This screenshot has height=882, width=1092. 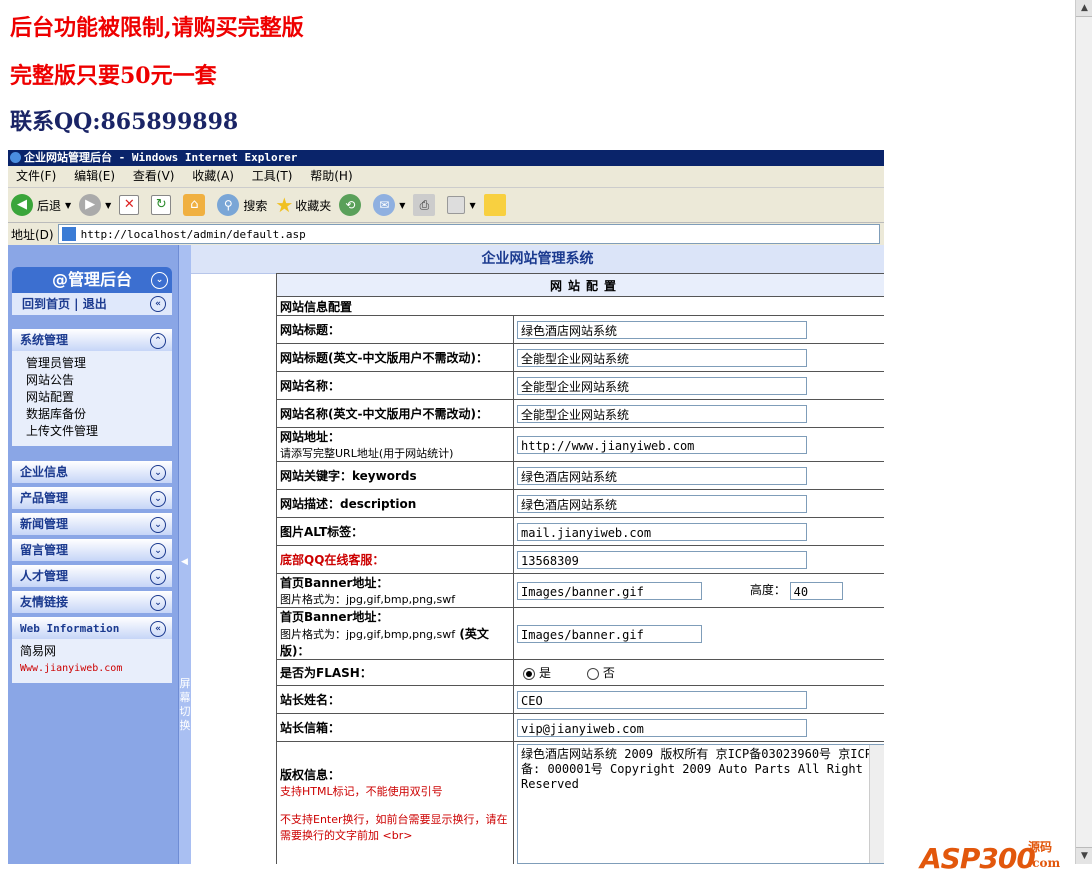 I want to click on search-button: ⚲ 搜索, so click(x=242, y=205).